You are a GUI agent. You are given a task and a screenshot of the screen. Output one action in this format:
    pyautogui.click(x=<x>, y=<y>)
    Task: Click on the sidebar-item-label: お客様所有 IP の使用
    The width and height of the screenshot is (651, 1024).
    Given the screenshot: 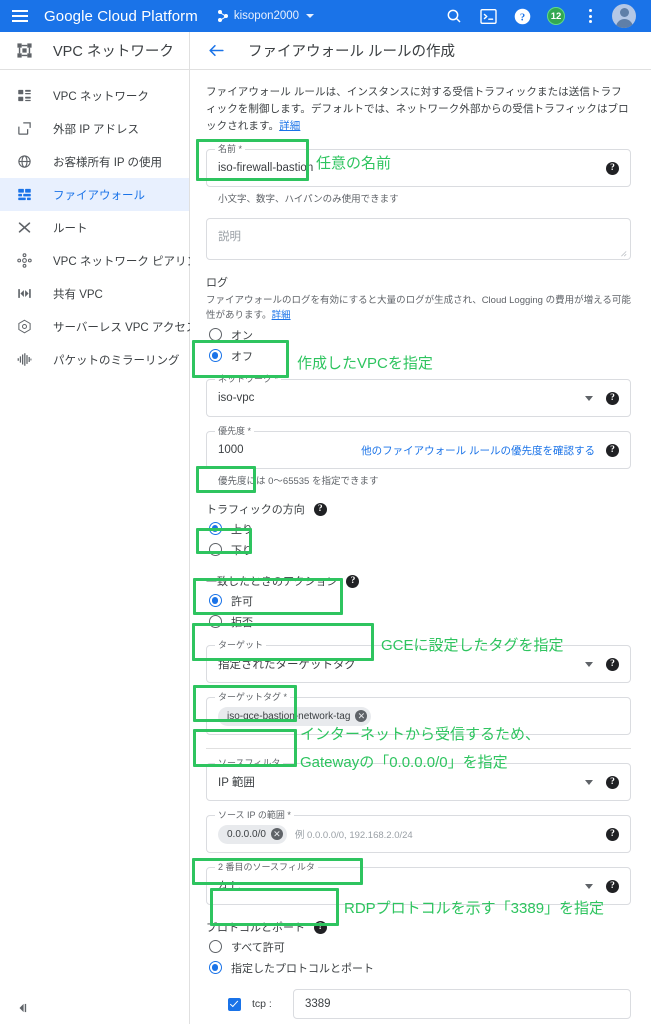 What is the action you would take?
    pyautogui.click(x=108, y=162)
    